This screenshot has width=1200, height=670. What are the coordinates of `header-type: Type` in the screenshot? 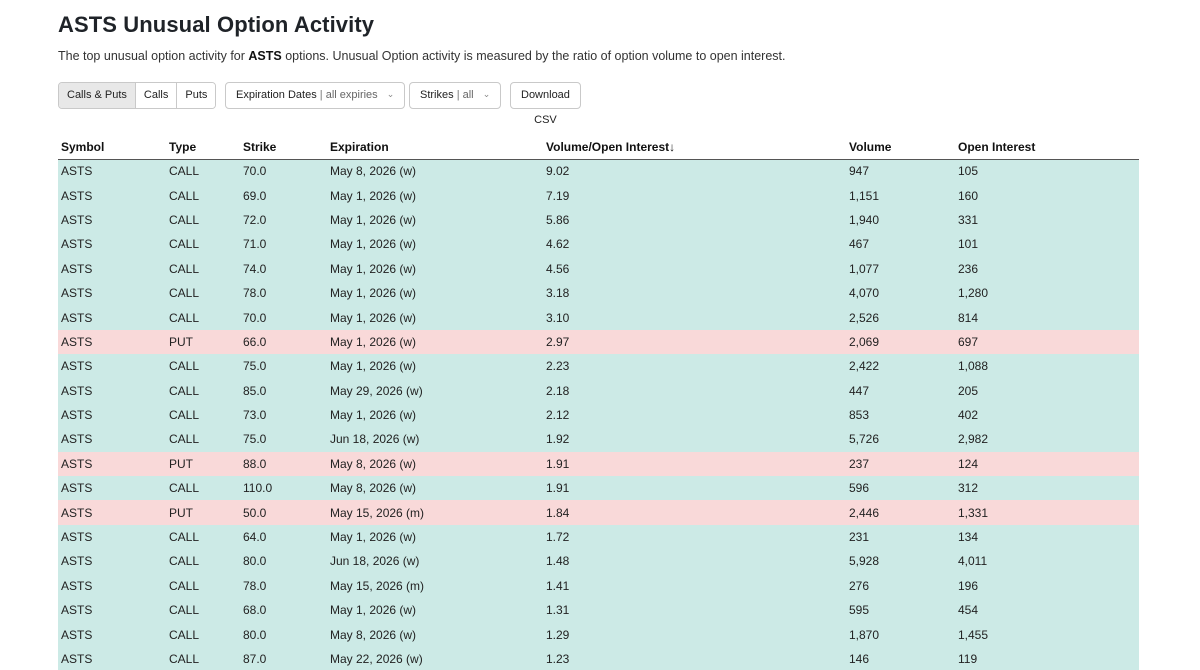 It's located at (203, 147).